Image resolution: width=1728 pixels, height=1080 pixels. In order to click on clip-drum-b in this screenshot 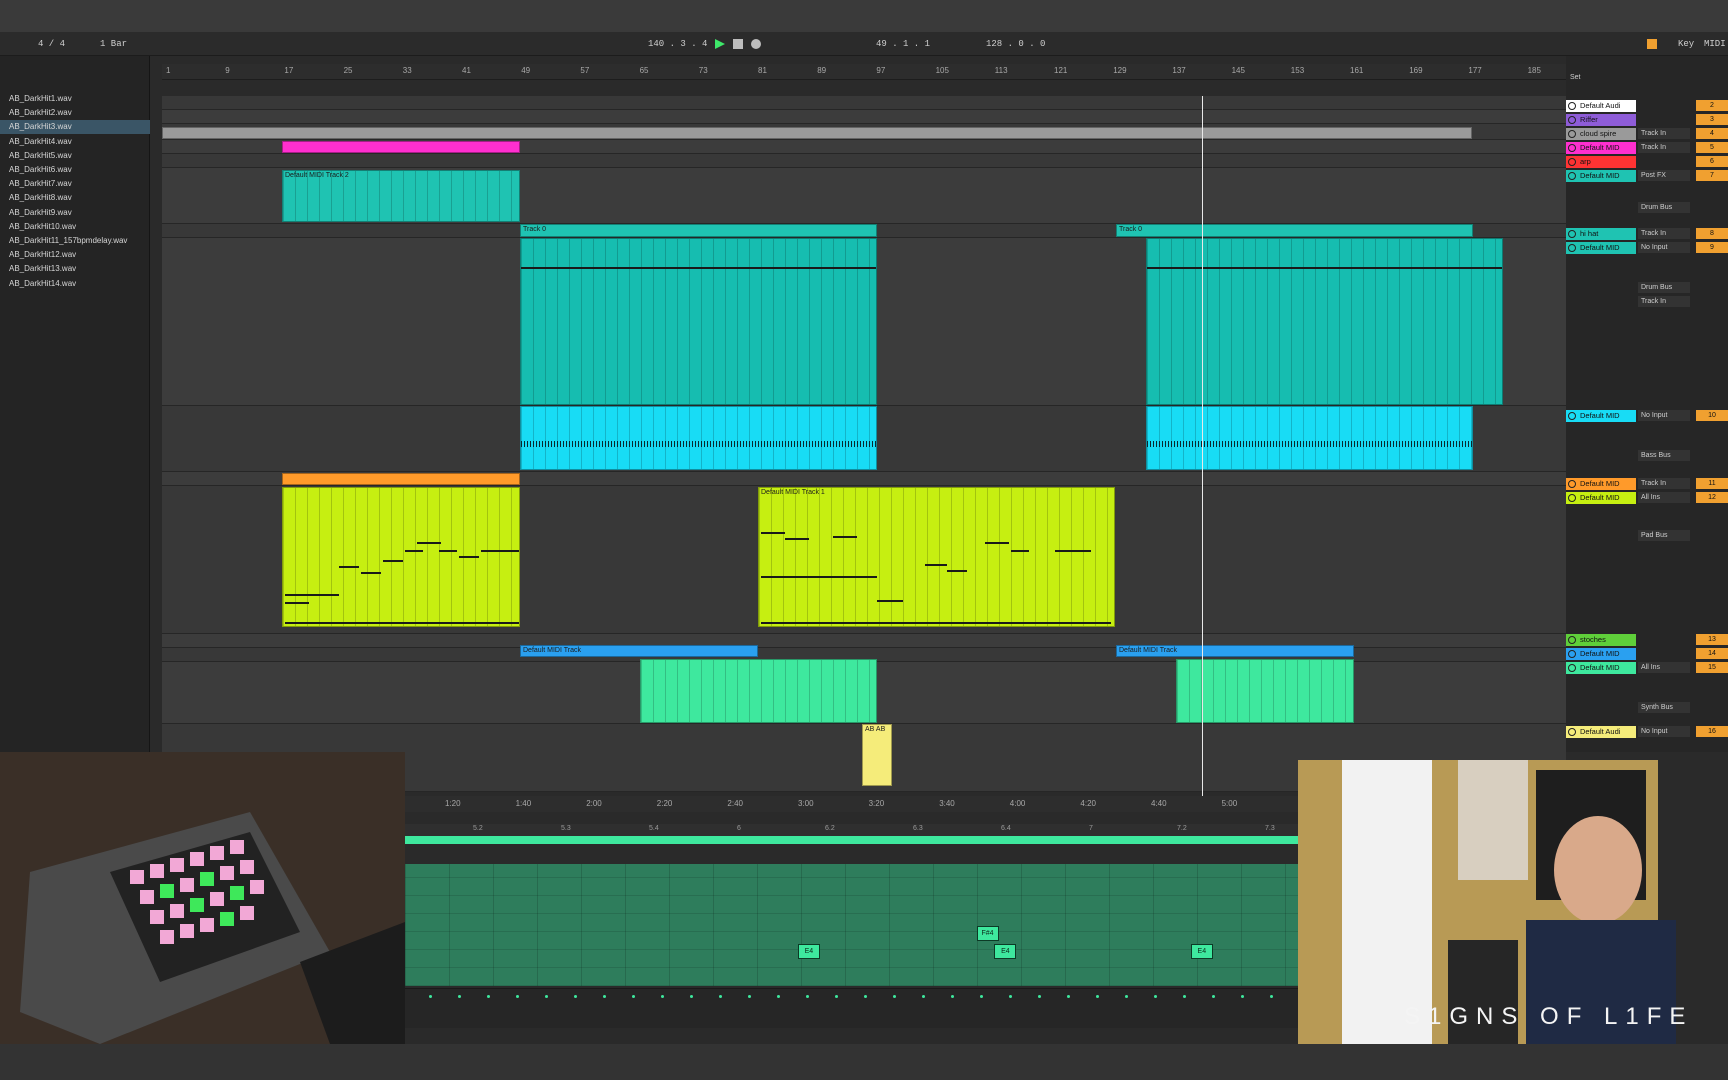, I will do `click(1324, 321)`.